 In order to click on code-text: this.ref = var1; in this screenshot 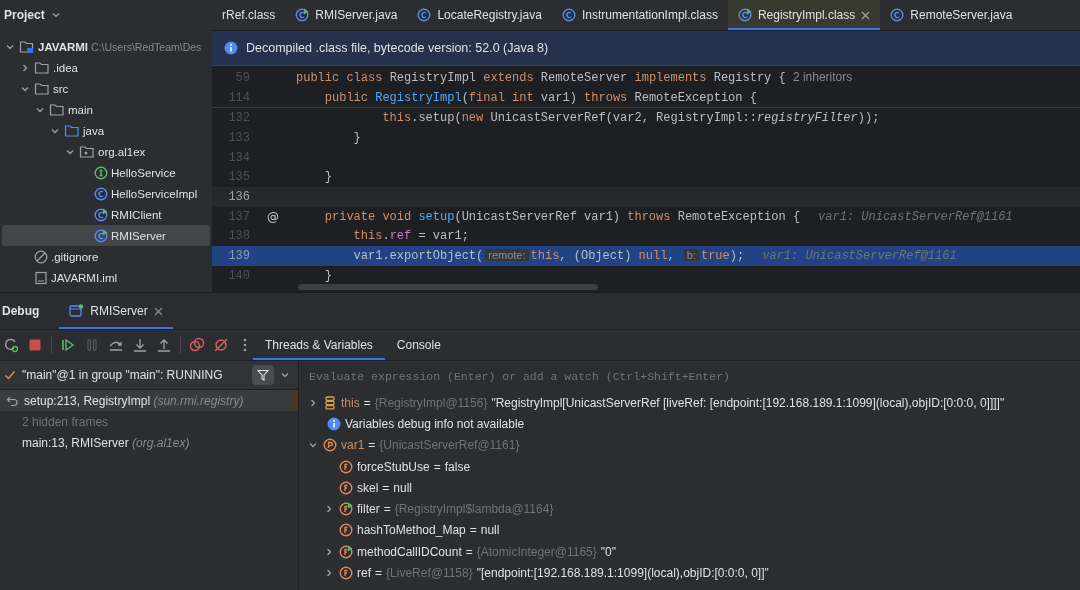, I will do `click(410, 236)`.